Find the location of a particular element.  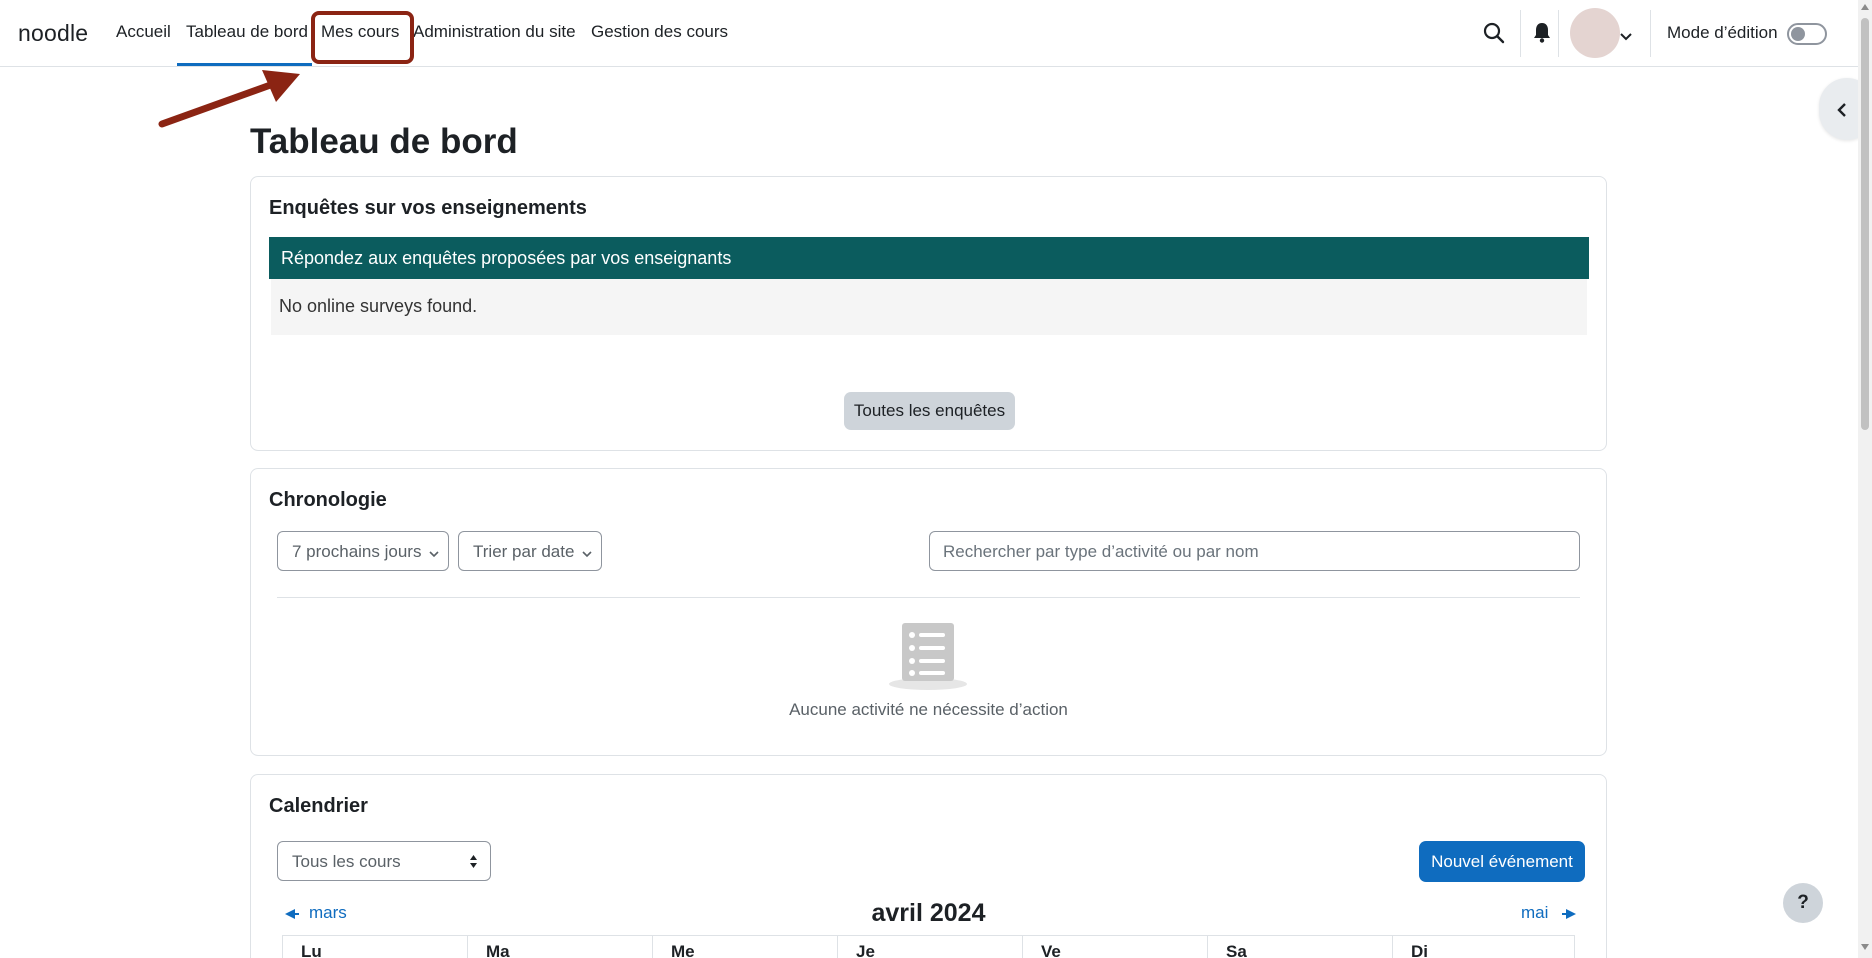

timeline-day-filter: 7 prochains jours is located at coordinates (363, 551).